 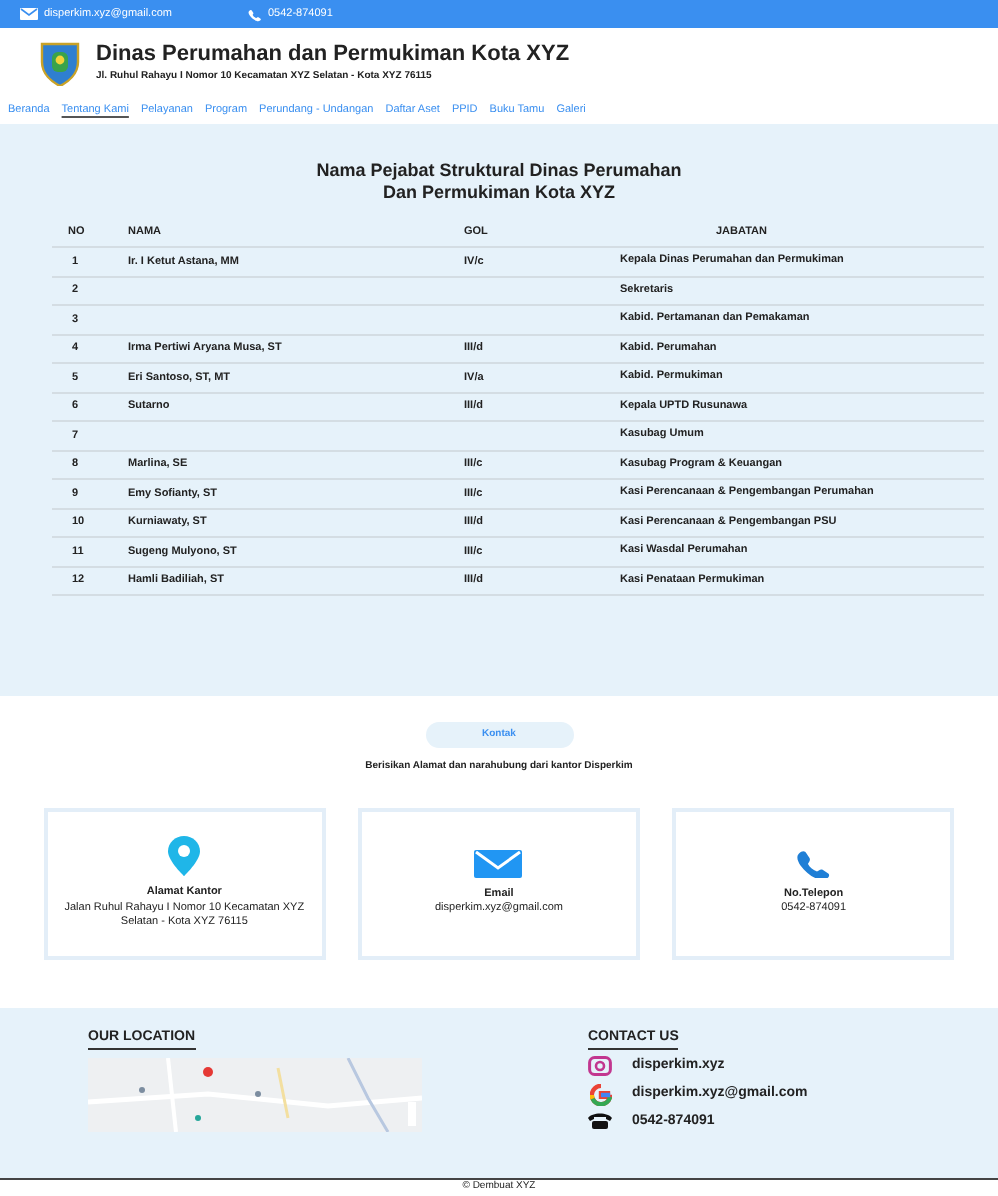 What do you see at coordinates (184, 856) in the screenshot?
I see `map-pin-icon` at bounding box center [184, 856].